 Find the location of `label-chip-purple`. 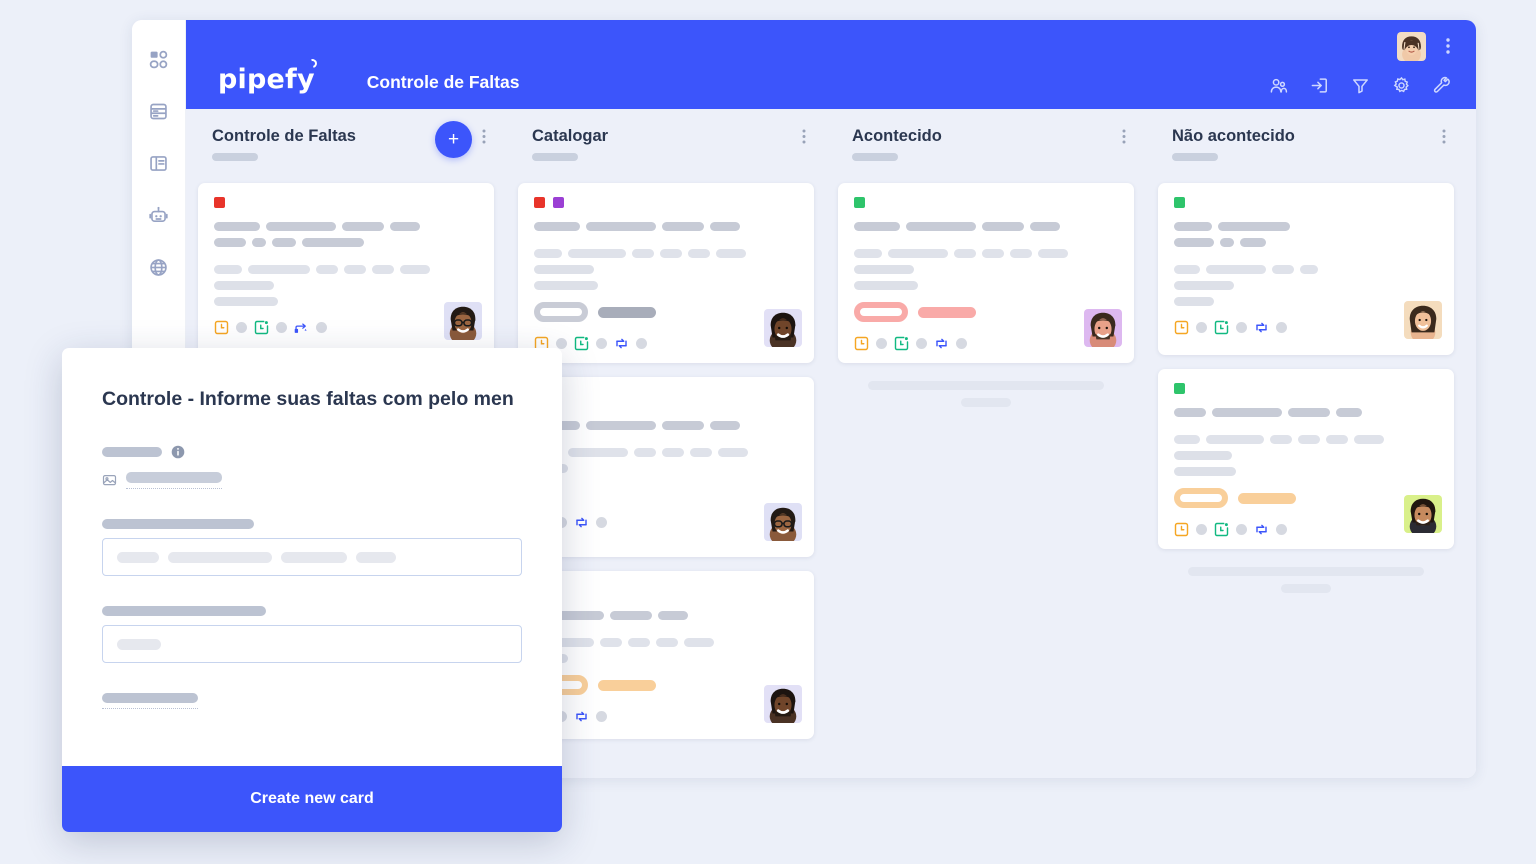

label-chip-purple is located at coordinates (558, 202).